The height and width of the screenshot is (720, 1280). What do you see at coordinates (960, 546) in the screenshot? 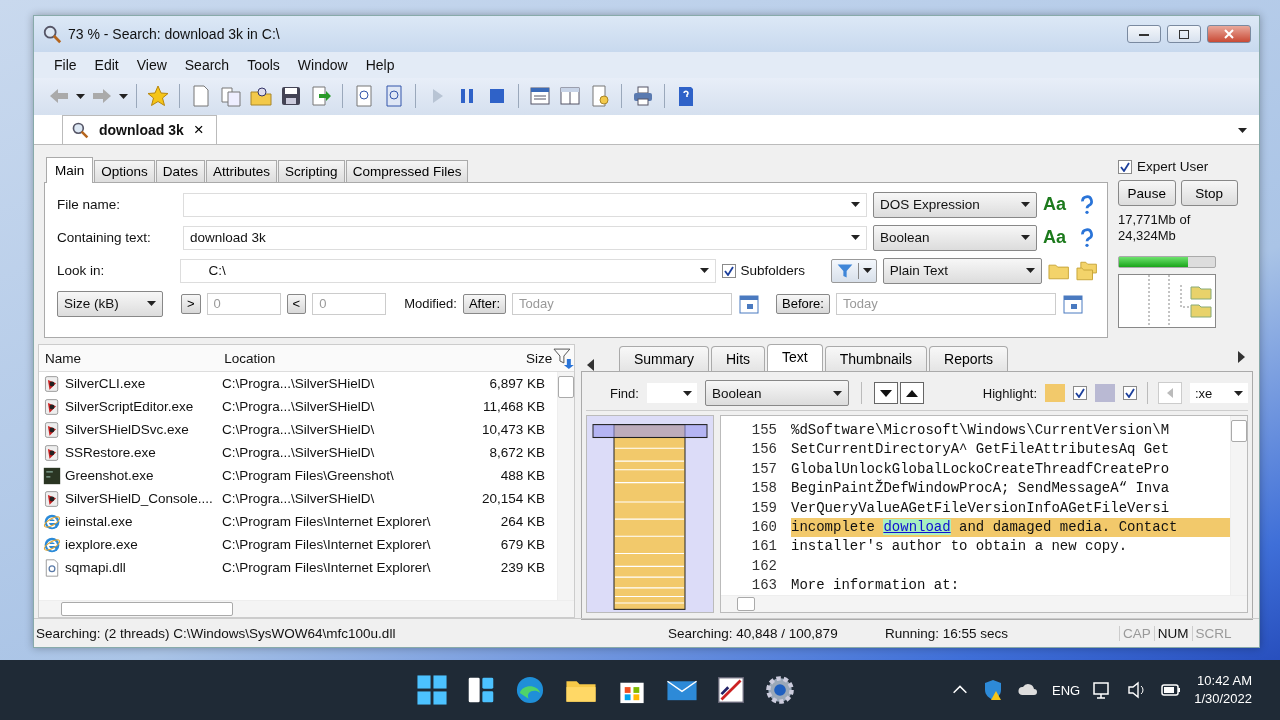
I see `text-line: installer's author to obtain a new copy.` at bounding box center [960, 546].